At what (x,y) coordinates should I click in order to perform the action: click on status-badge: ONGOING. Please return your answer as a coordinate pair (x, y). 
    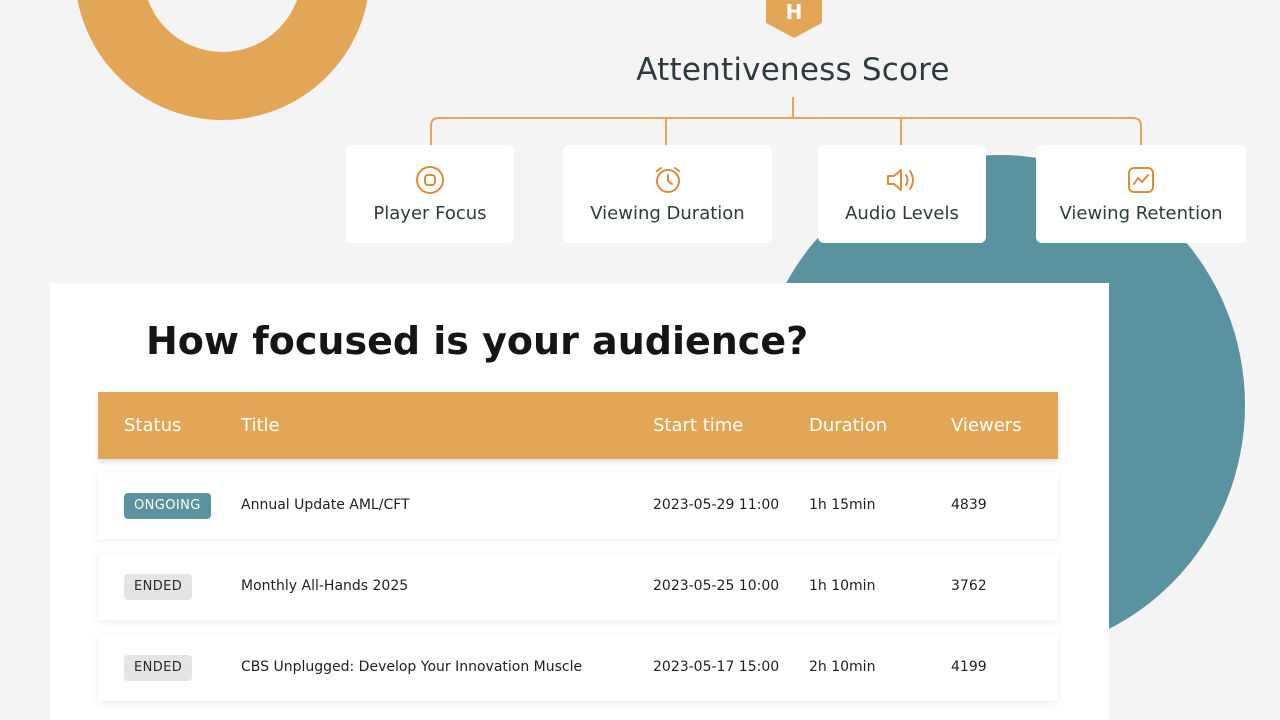
    Looking at the image, I should click on (167, 506).